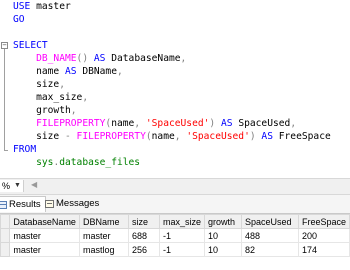 The width and height of the screenshot is (350, 270). What do you see at coordinates (103, 221) in the screenshot?
I see `column-header: DBName` at bounding box center [103, 221].